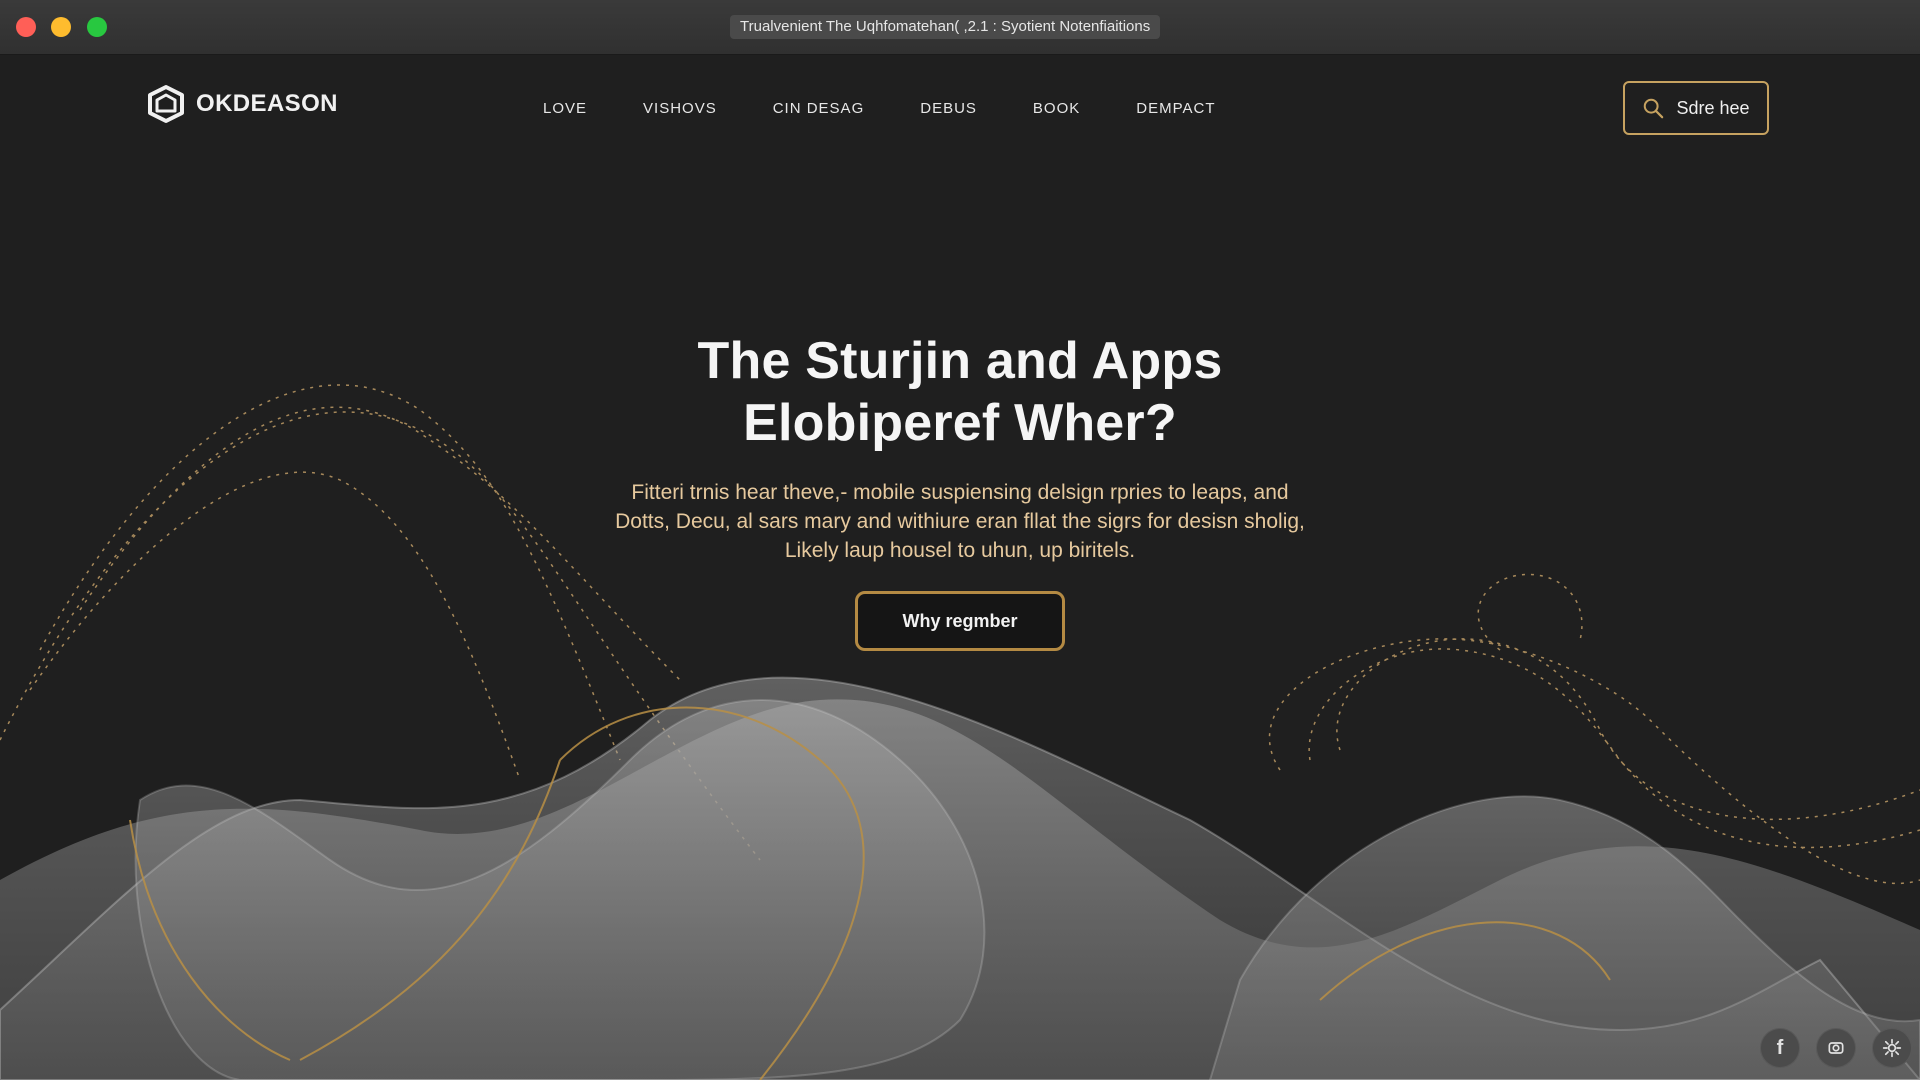  I want to click on hero-title: The Sturjin and Apps Elobiperef Wher?, so click(960, 392).